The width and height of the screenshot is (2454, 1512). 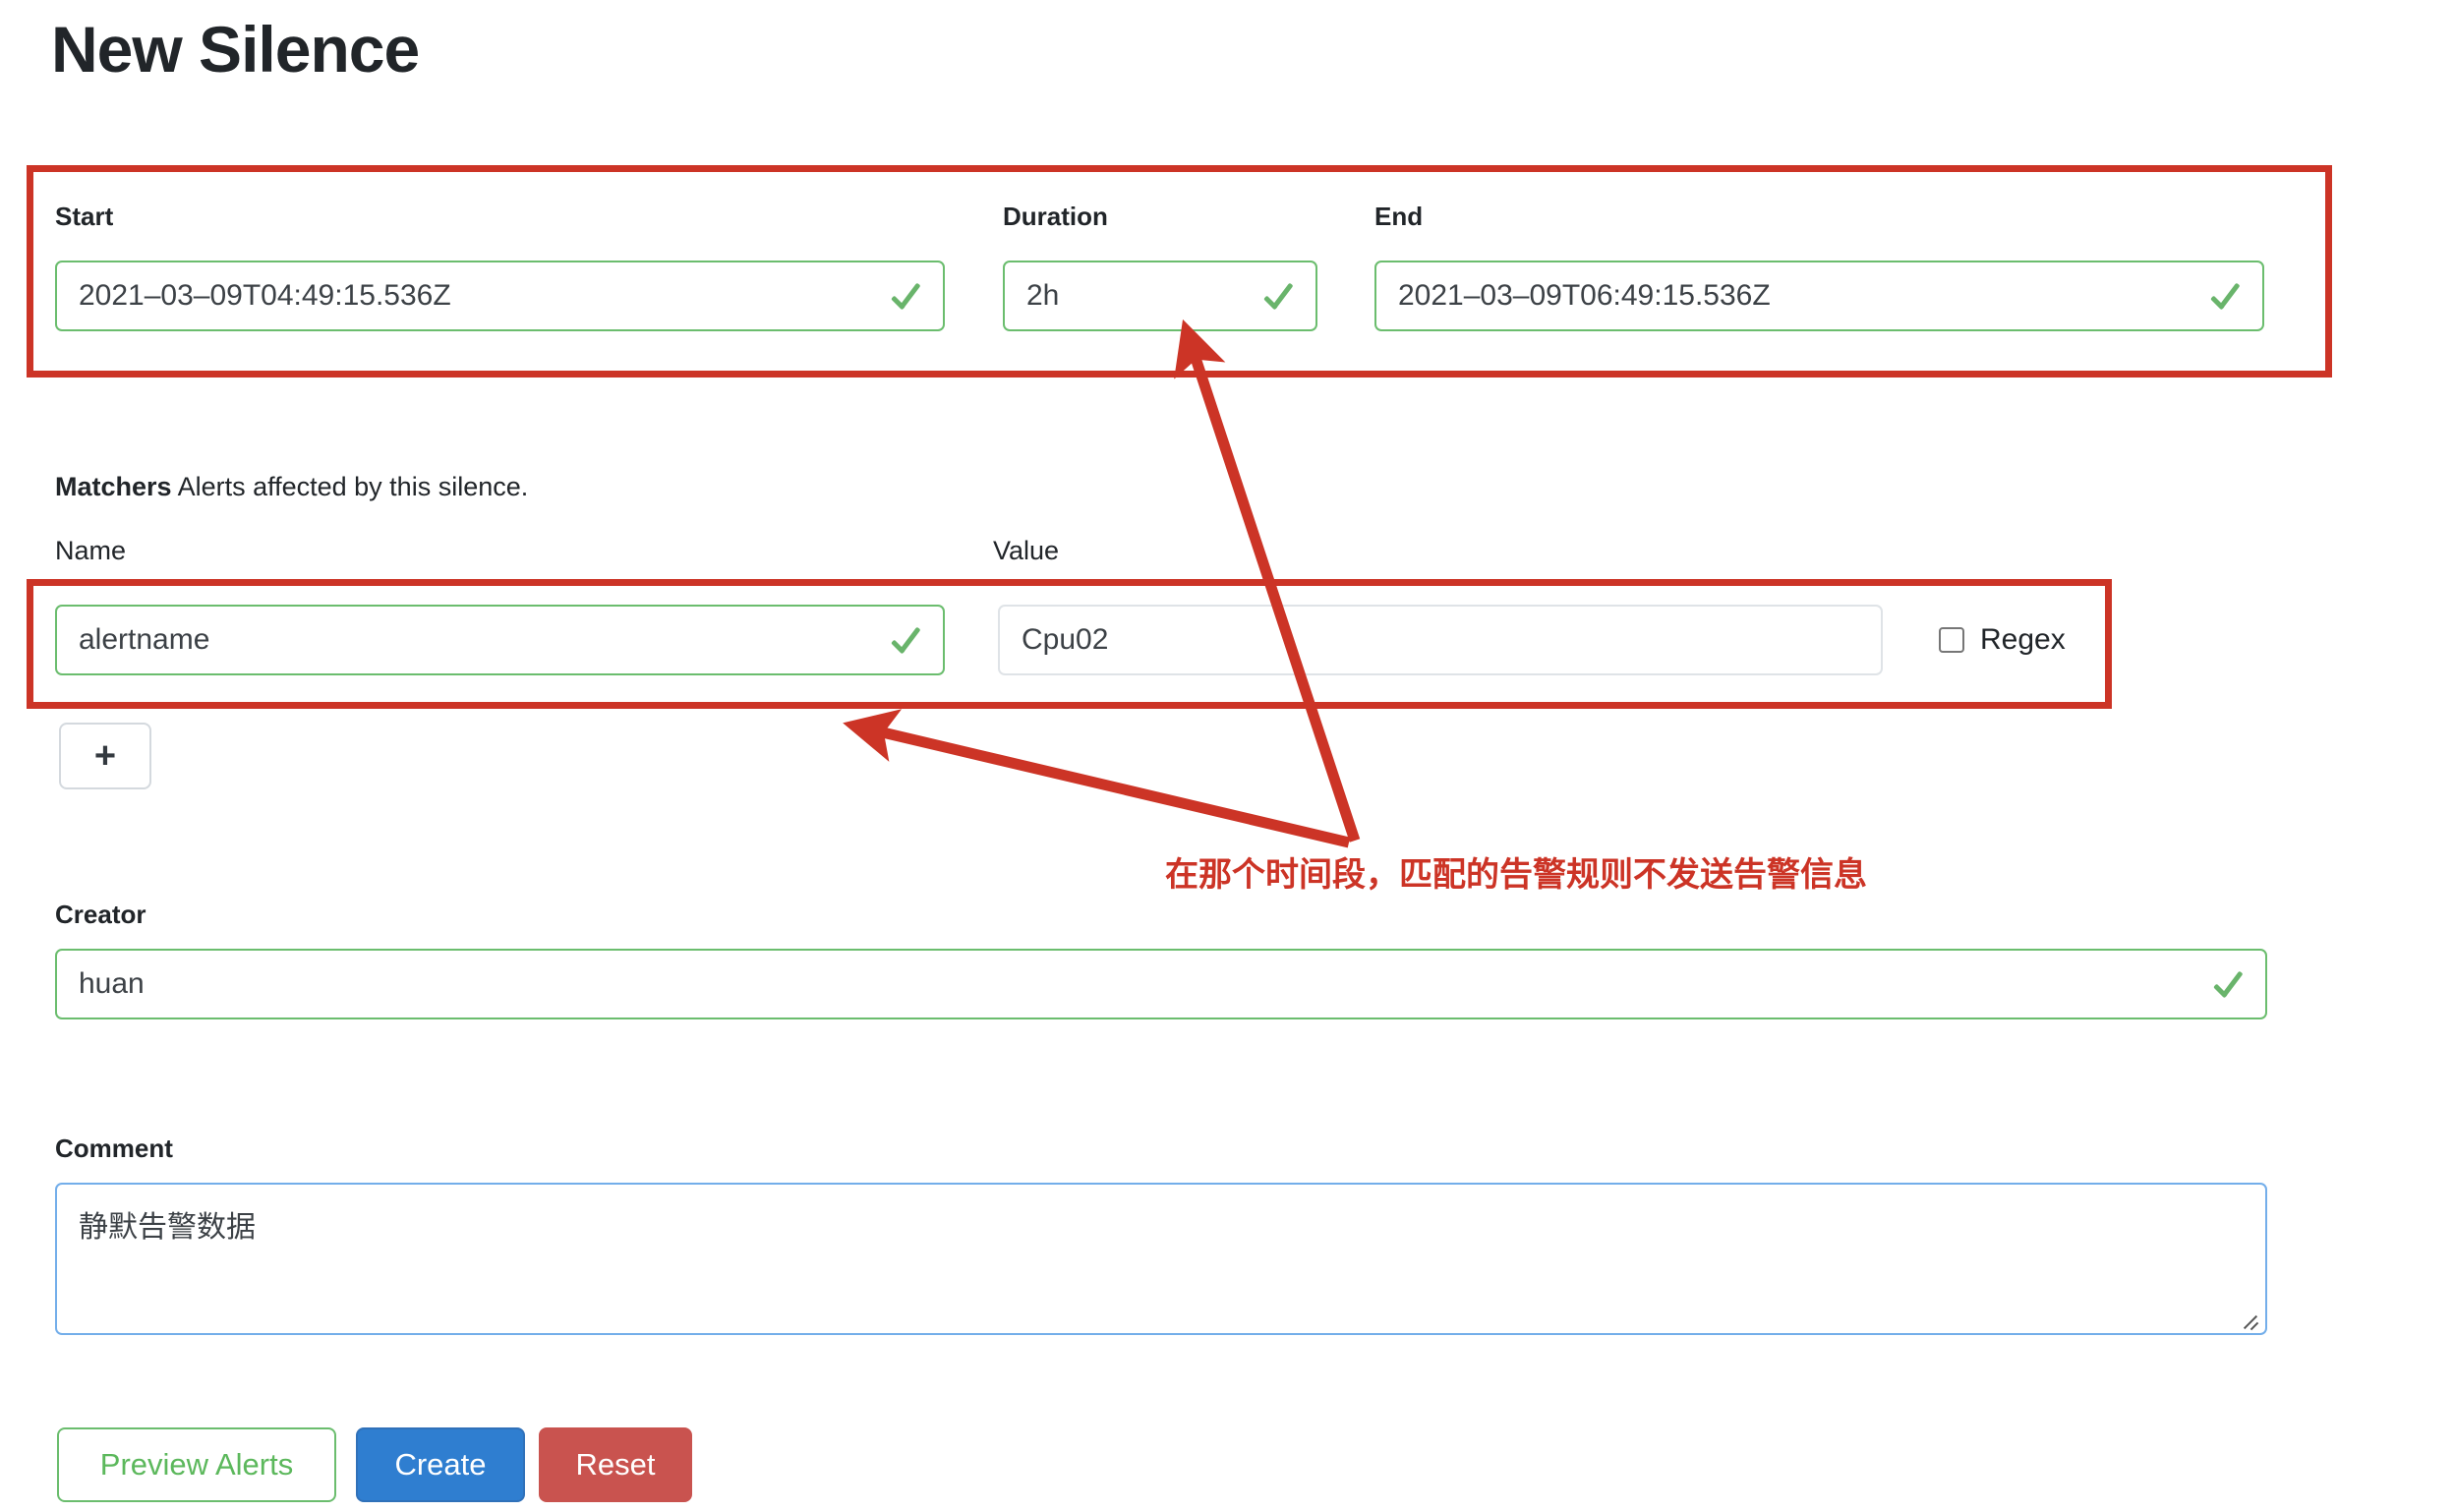 What do you see at coordinates (1440, 640) in the screenshot?
I see `matcher-value-input: Cpu02` at bounding box center [1440, 640].